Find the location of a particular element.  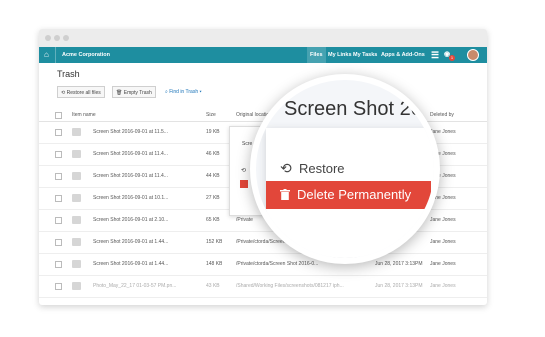

restore-menu-item: Restore is located at coordinates (322, 168).